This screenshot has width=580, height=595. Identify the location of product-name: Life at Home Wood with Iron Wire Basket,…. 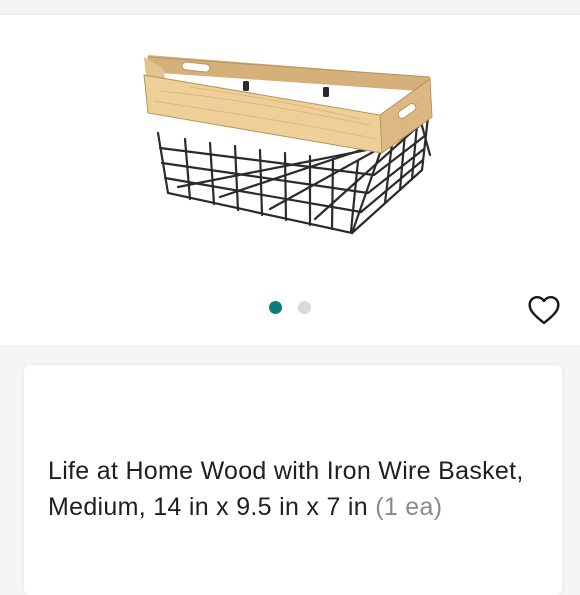
(286, 489).